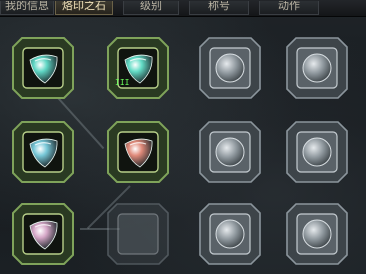  Describe the element at coordinates (84, 8) in the screenshot. I see `tab-stigma-stones: 烙印之石` at that location.